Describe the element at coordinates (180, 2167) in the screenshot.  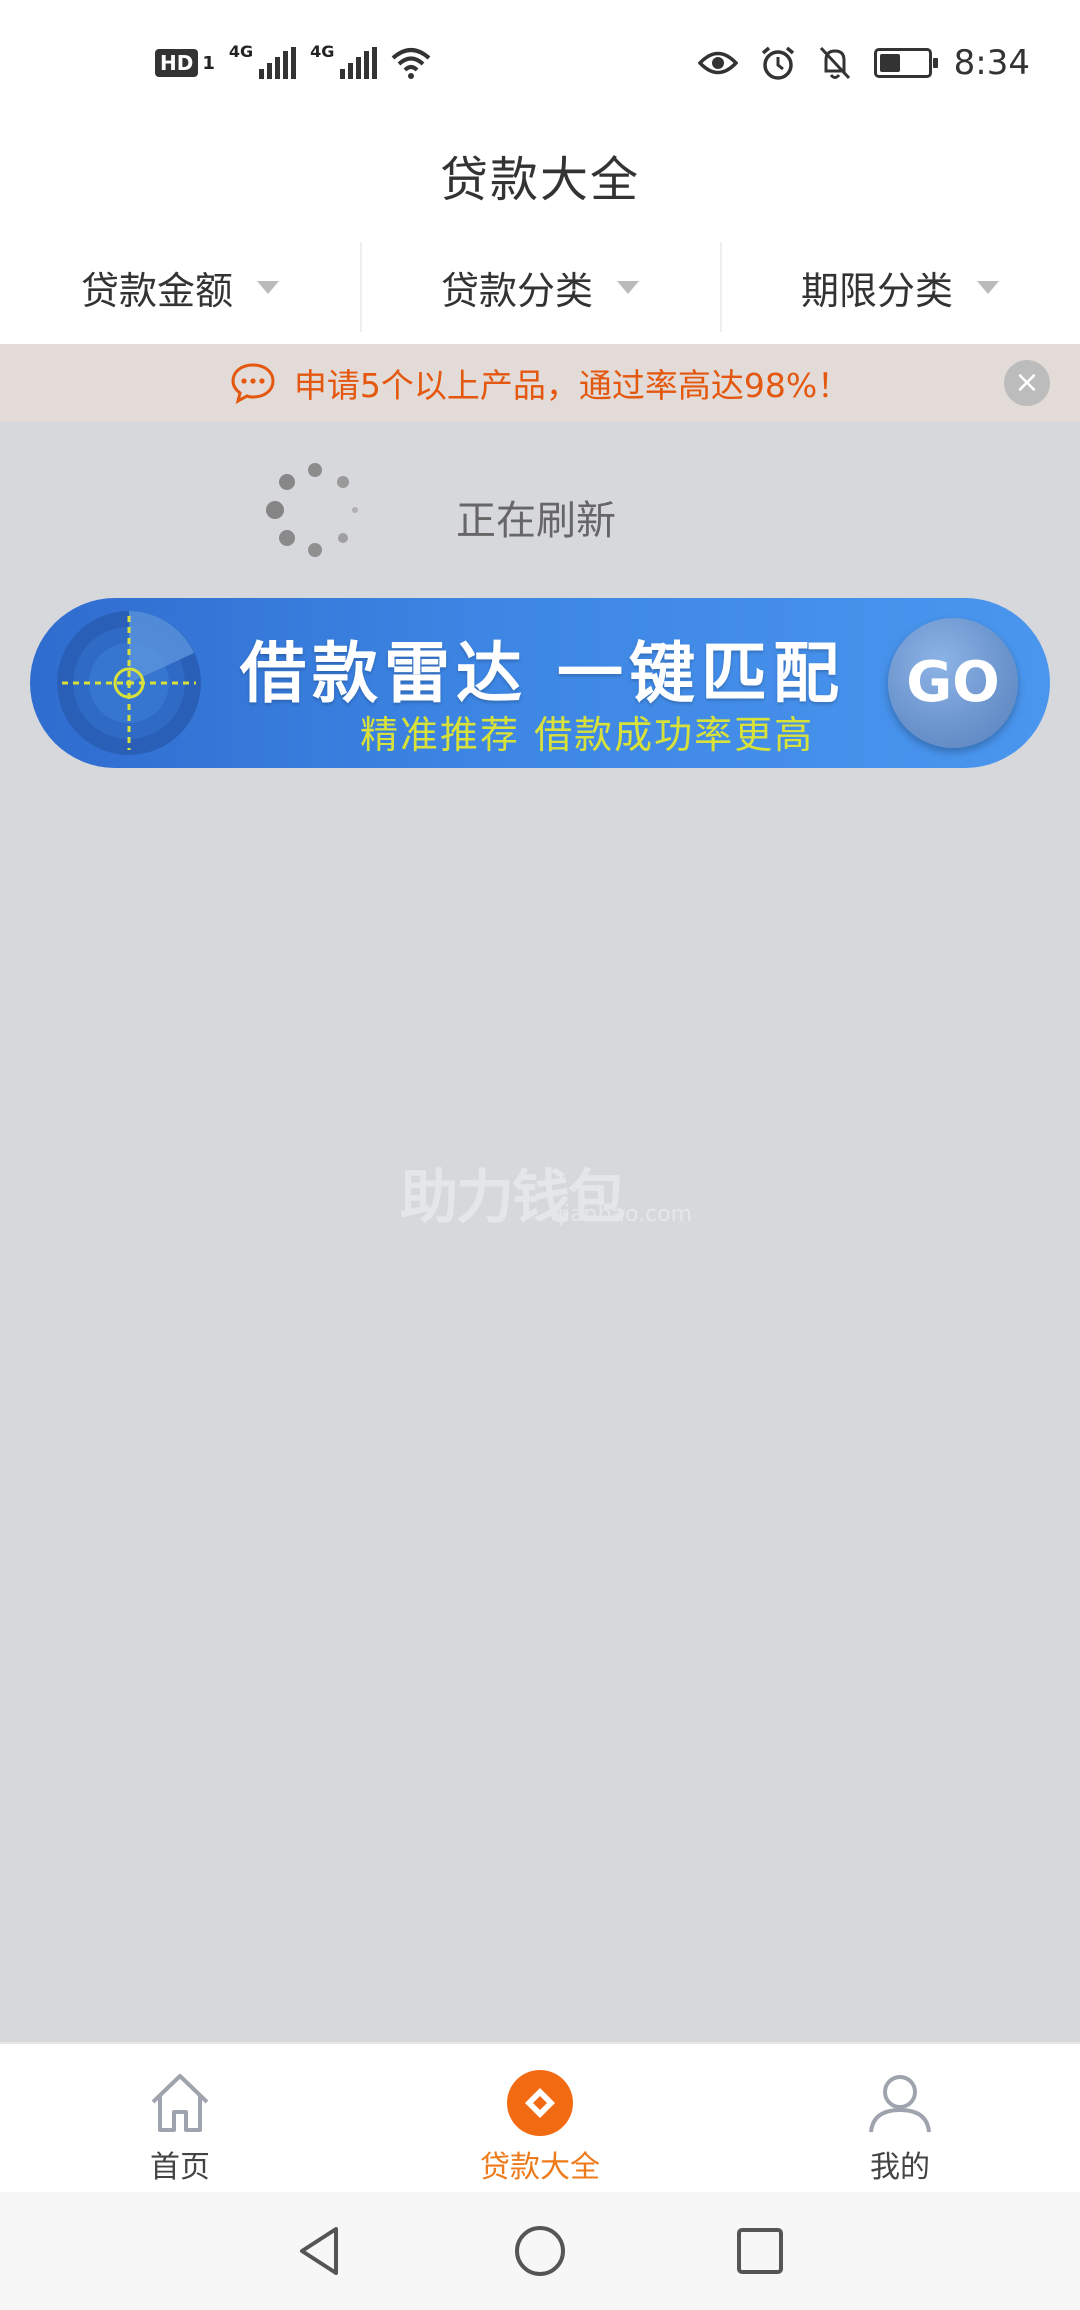
I see `tab-label: 首页` at that location.